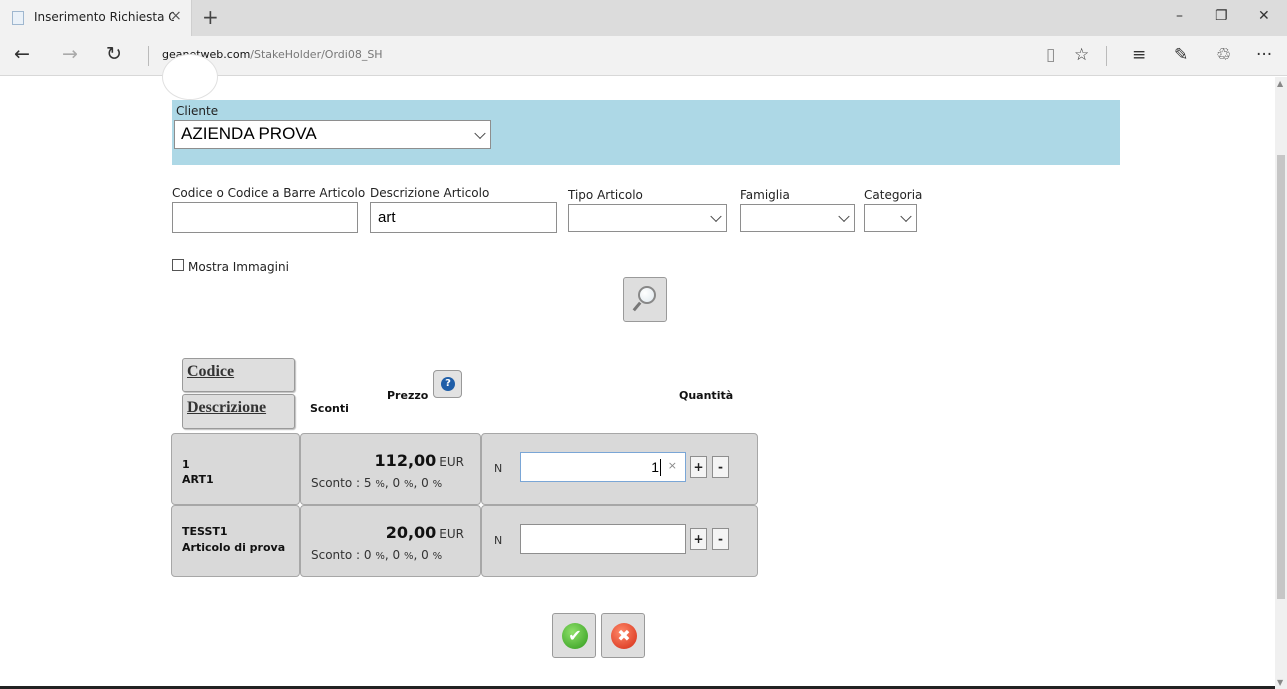 Image resolution: width=1287 pixels, height=689 pixels. Describe the element at coordinates (329, 408) in the screenshot. I see `sconti-header: Sconti` at that location.